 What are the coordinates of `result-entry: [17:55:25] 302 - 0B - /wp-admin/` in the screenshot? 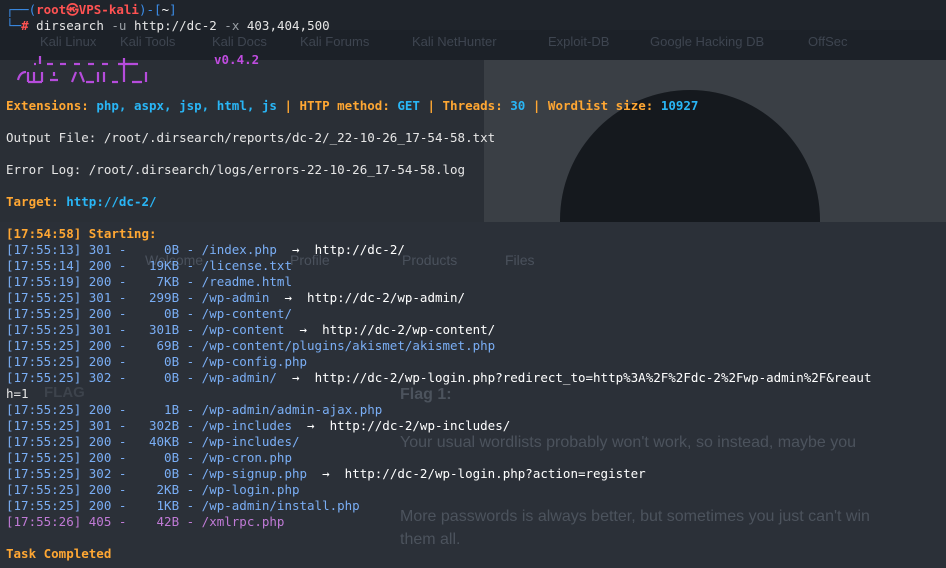 It's located at (141, 377).